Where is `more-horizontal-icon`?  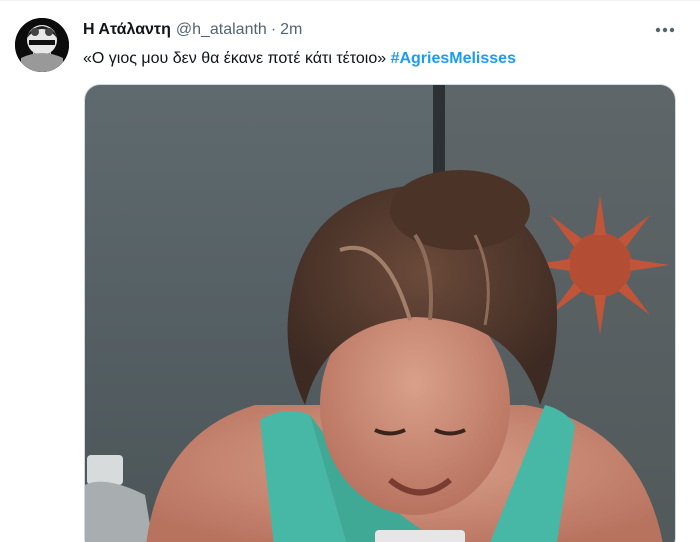
more-horizontal-icon is located at coordinates (665, 30).